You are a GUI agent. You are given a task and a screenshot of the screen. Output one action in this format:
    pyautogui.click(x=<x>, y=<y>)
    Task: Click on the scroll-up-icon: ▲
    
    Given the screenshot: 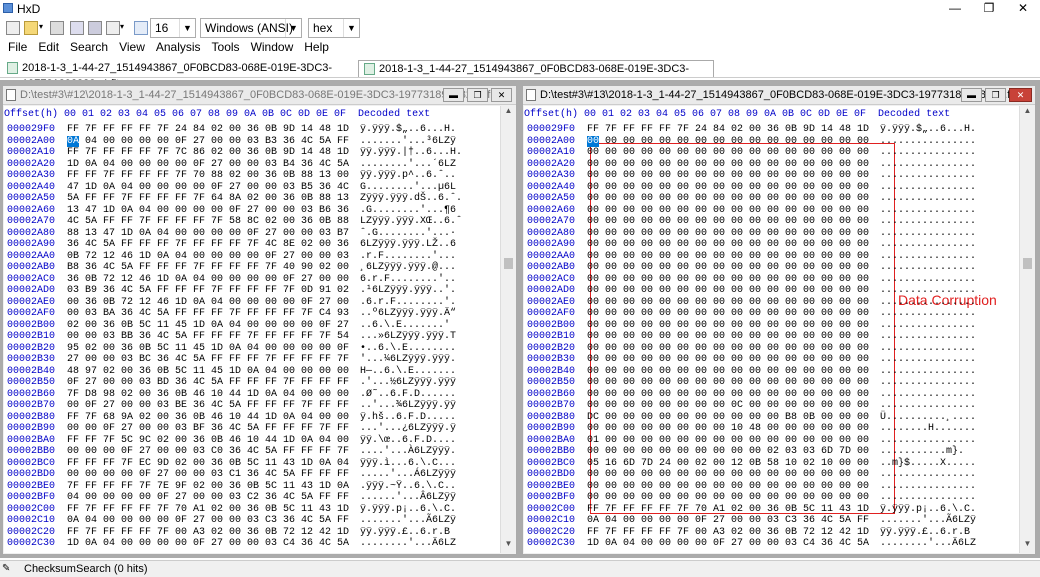 What is the action you would take?
    pyautogui.click(x=508, y=113)
    